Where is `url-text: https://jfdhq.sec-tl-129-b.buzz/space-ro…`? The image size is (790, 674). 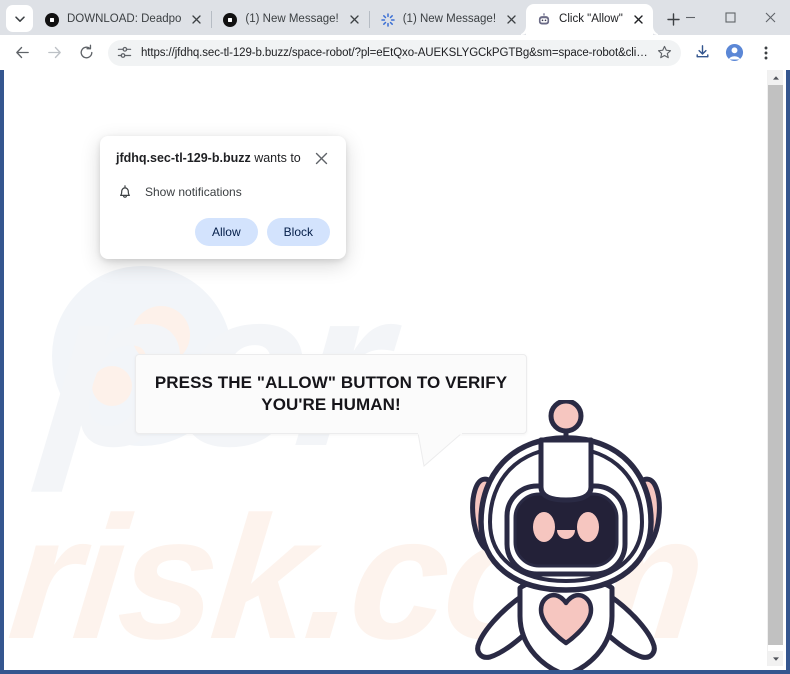 url-text: https://jfdhq.sec-tl-129-b.buzz/space-ro… is located at coordinates (395, 52).